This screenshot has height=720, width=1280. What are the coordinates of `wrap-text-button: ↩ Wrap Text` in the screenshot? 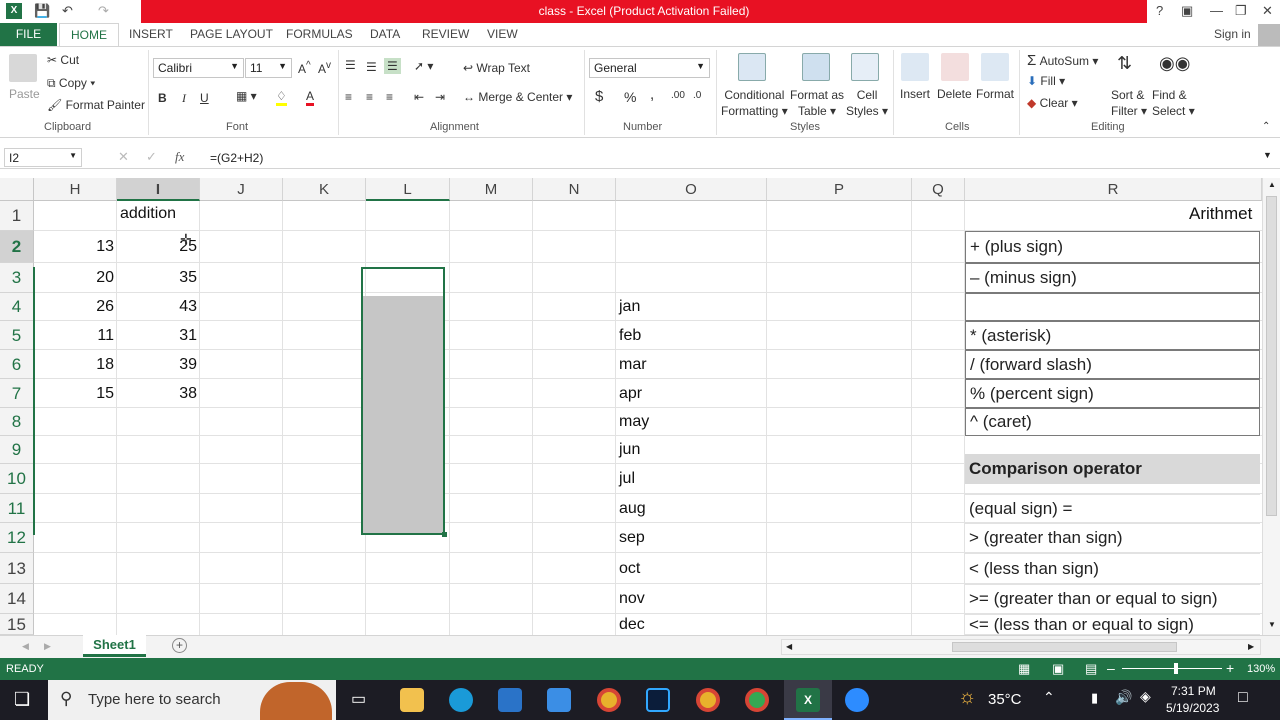 It's located at (496, 68).